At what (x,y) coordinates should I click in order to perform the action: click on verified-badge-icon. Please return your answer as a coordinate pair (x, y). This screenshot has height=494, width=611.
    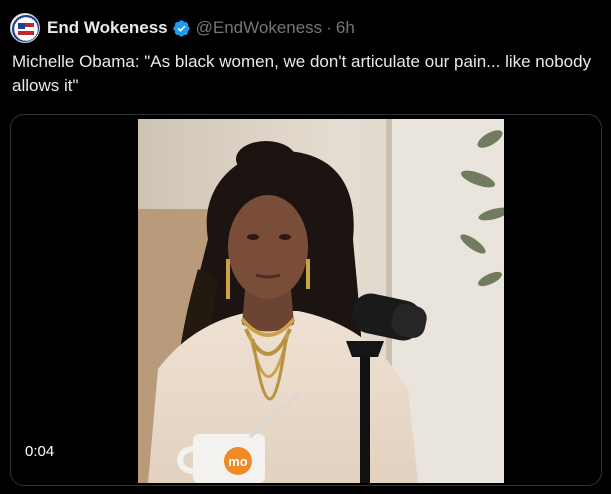
    Looking at the image, I should click on (181, 28).